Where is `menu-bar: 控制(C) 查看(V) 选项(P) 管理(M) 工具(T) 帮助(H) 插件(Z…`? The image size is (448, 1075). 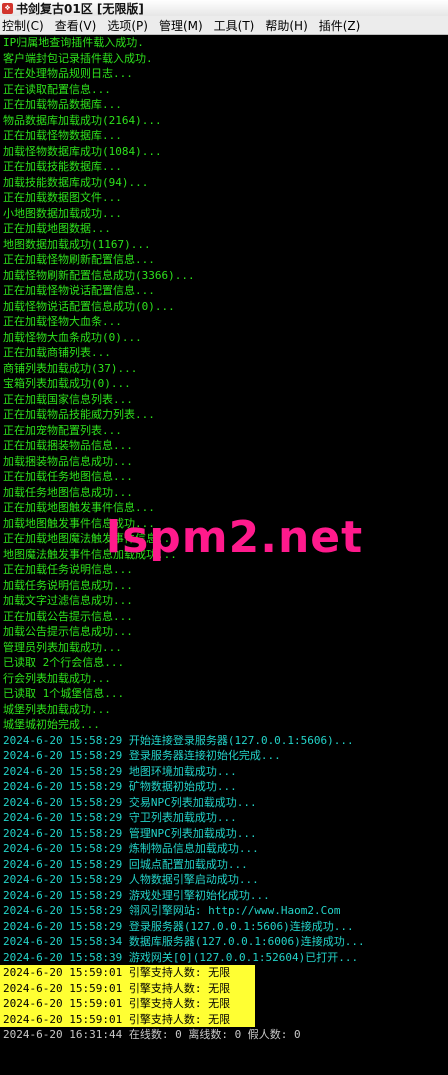 menu-bar: 控制(C) 查看(V) 选项(P) 管理(M) 工具(T) 帮助(H) 插件(Z… is located at coordinates (224, 25).